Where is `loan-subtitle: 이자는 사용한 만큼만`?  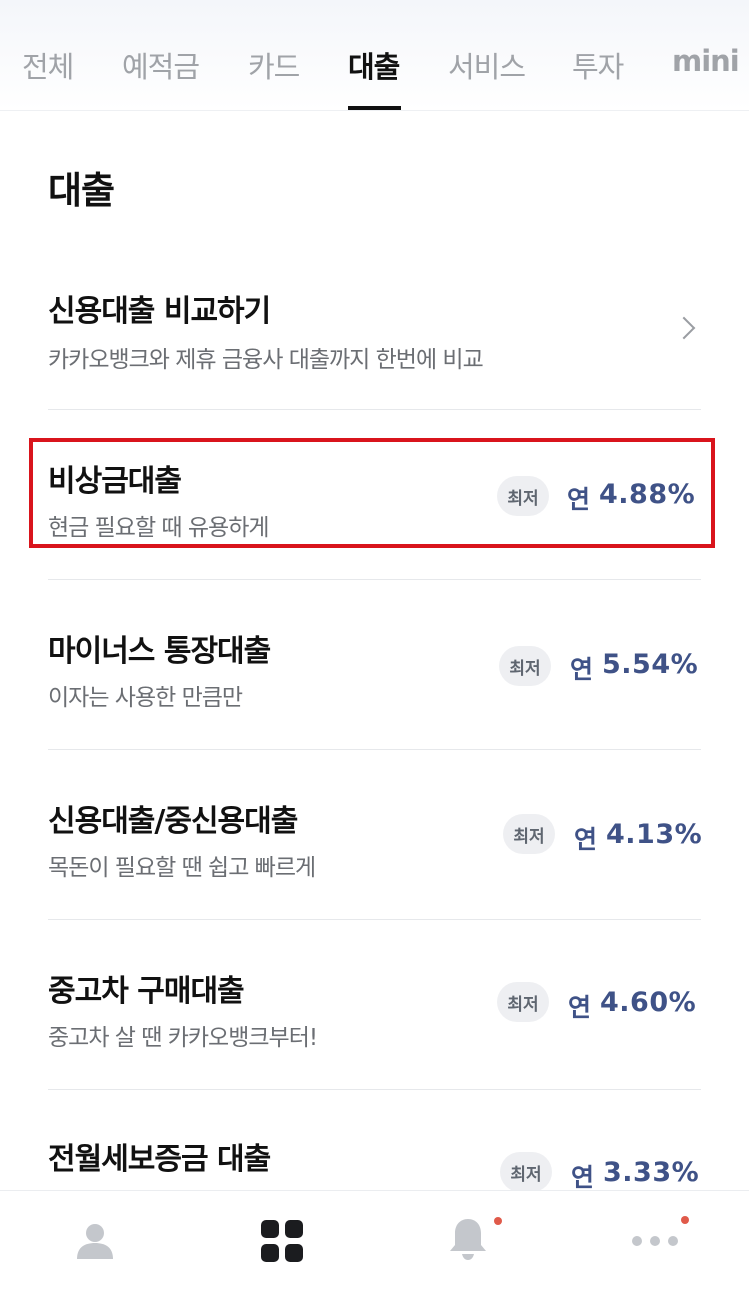 loan-subtitle: 이자는 사용한 만큼만 is located at coordinates (145, 698).